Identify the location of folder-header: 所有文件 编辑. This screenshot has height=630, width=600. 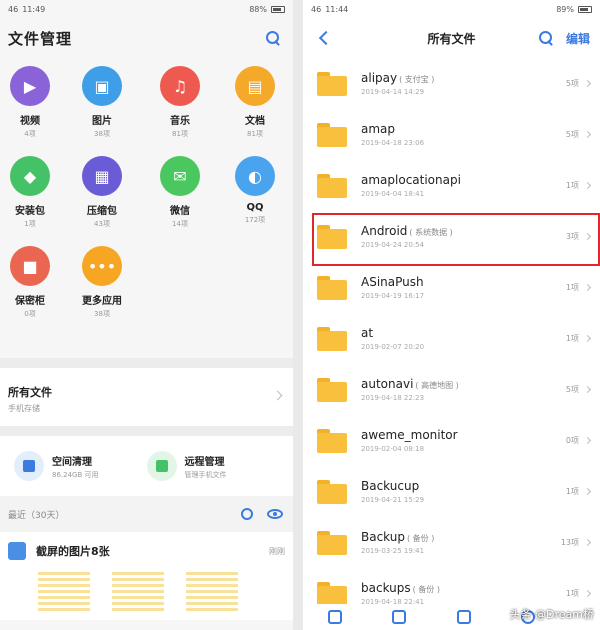
(451, 38).